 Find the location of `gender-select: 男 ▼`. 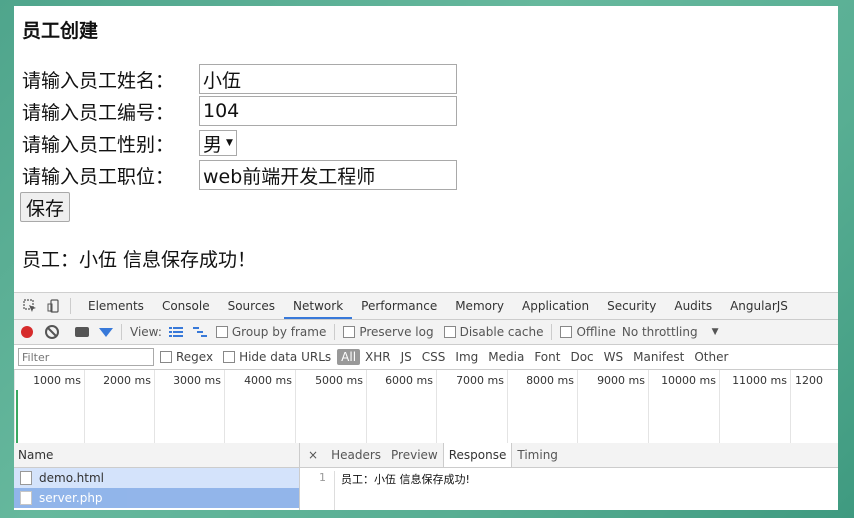

gender-select: 男 ▼ is located at coordinates (218, 143).